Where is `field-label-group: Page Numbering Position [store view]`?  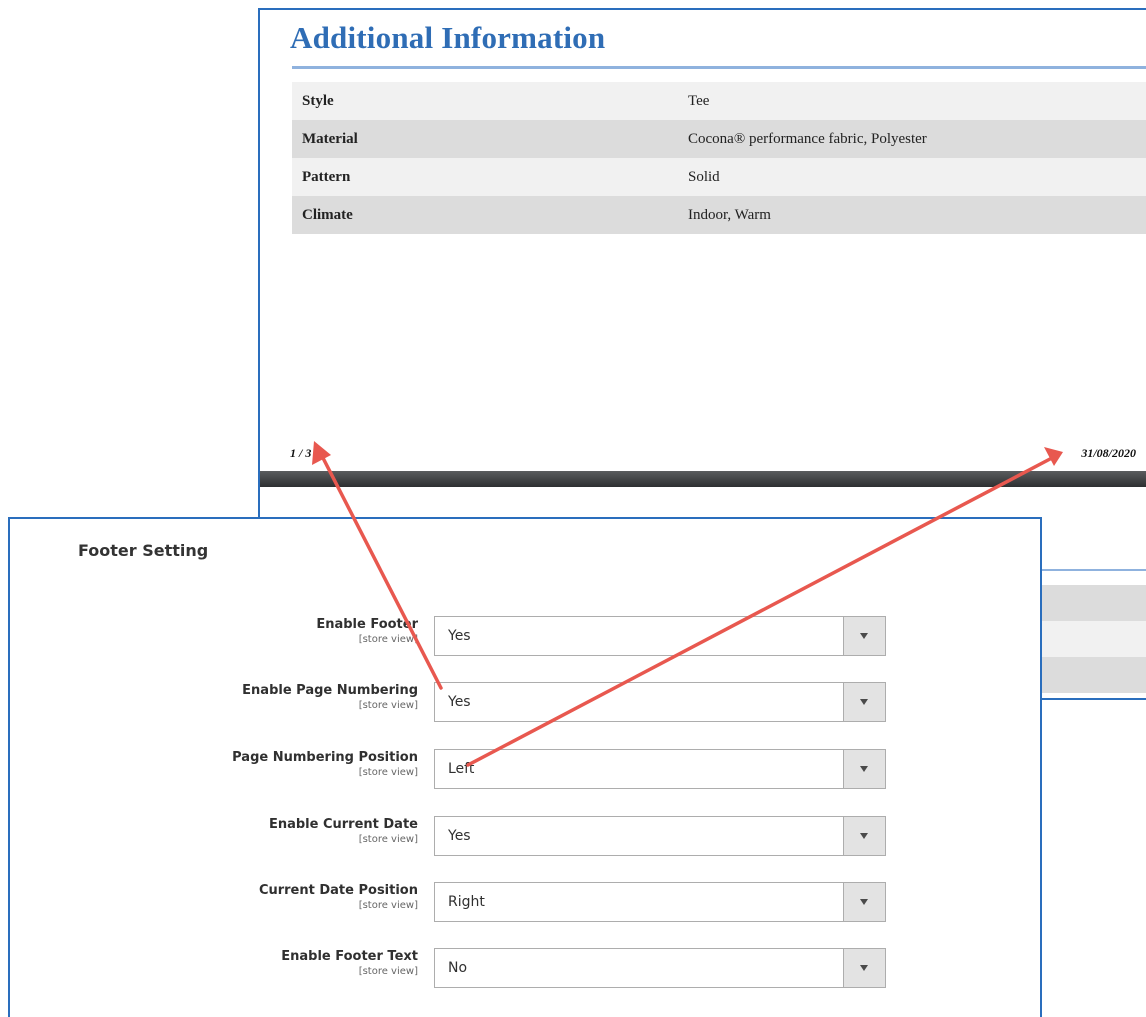 field-label-group: Page Numbering Position [store view] is located at coordinates (325, 764).